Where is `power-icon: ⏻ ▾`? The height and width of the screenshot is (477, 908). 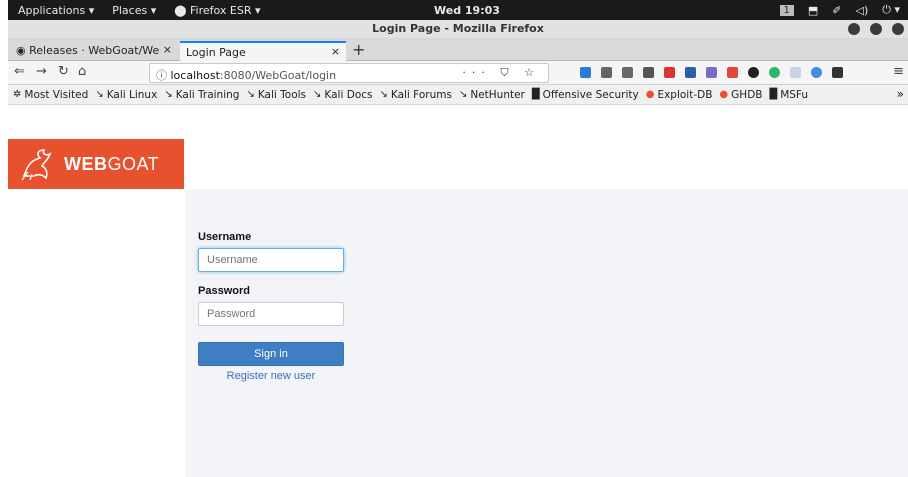
power-icon: ⏻ ▾ is located at coordinates (891, 10).